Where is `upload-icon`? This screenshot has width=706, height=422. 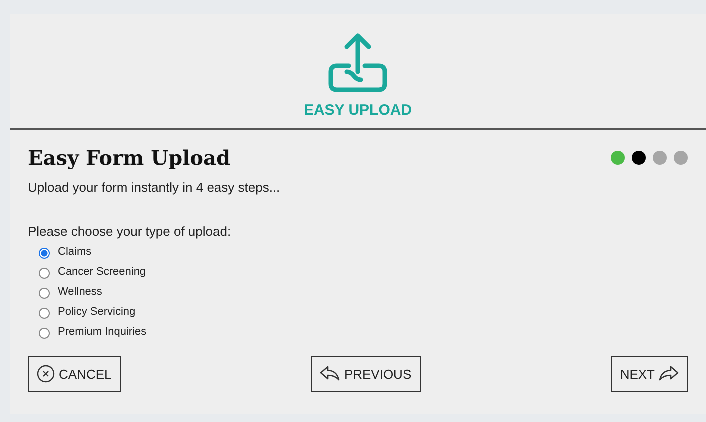
upload-icon is located at coordinates (358, 63).